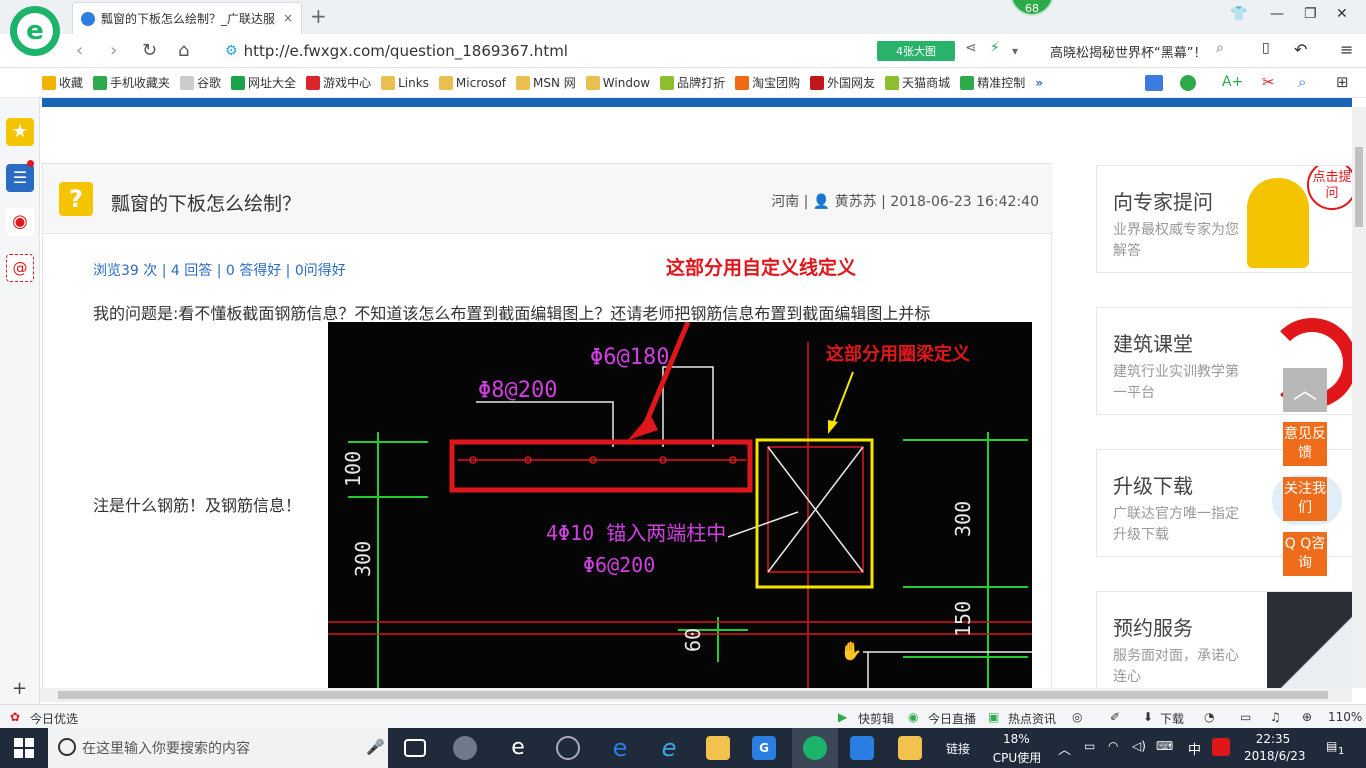  I want to click on phone-icon: ▯, so click(1266, 48).